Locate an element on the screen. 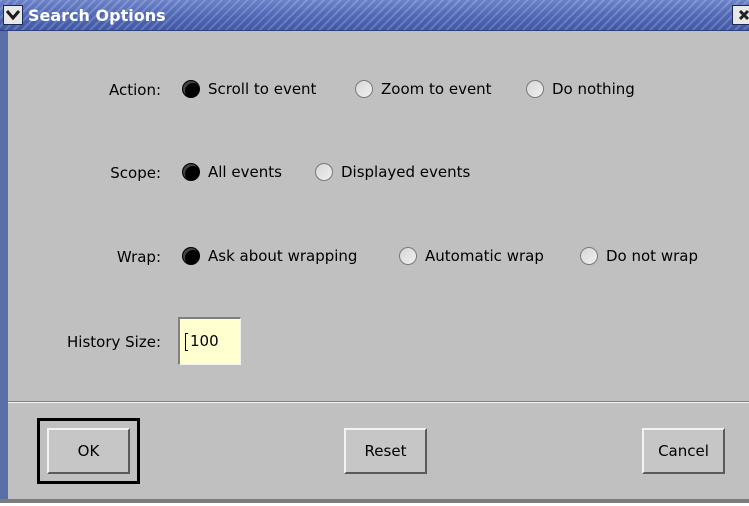 The image size is (749, 506). cancel-button-label: Cancel is located at coordinates (683, 451).